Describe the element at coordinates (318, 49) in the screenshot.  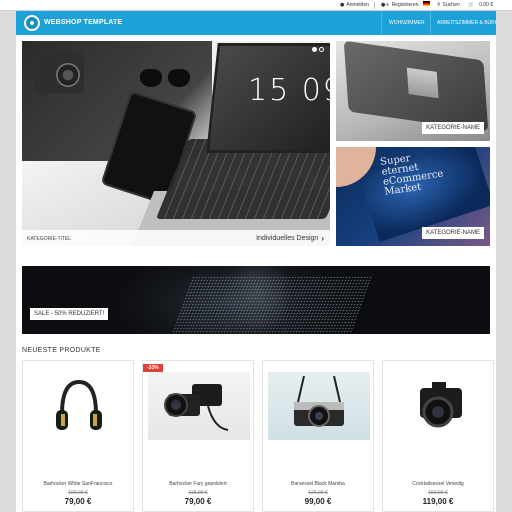
I see `slider-dots` at that location.